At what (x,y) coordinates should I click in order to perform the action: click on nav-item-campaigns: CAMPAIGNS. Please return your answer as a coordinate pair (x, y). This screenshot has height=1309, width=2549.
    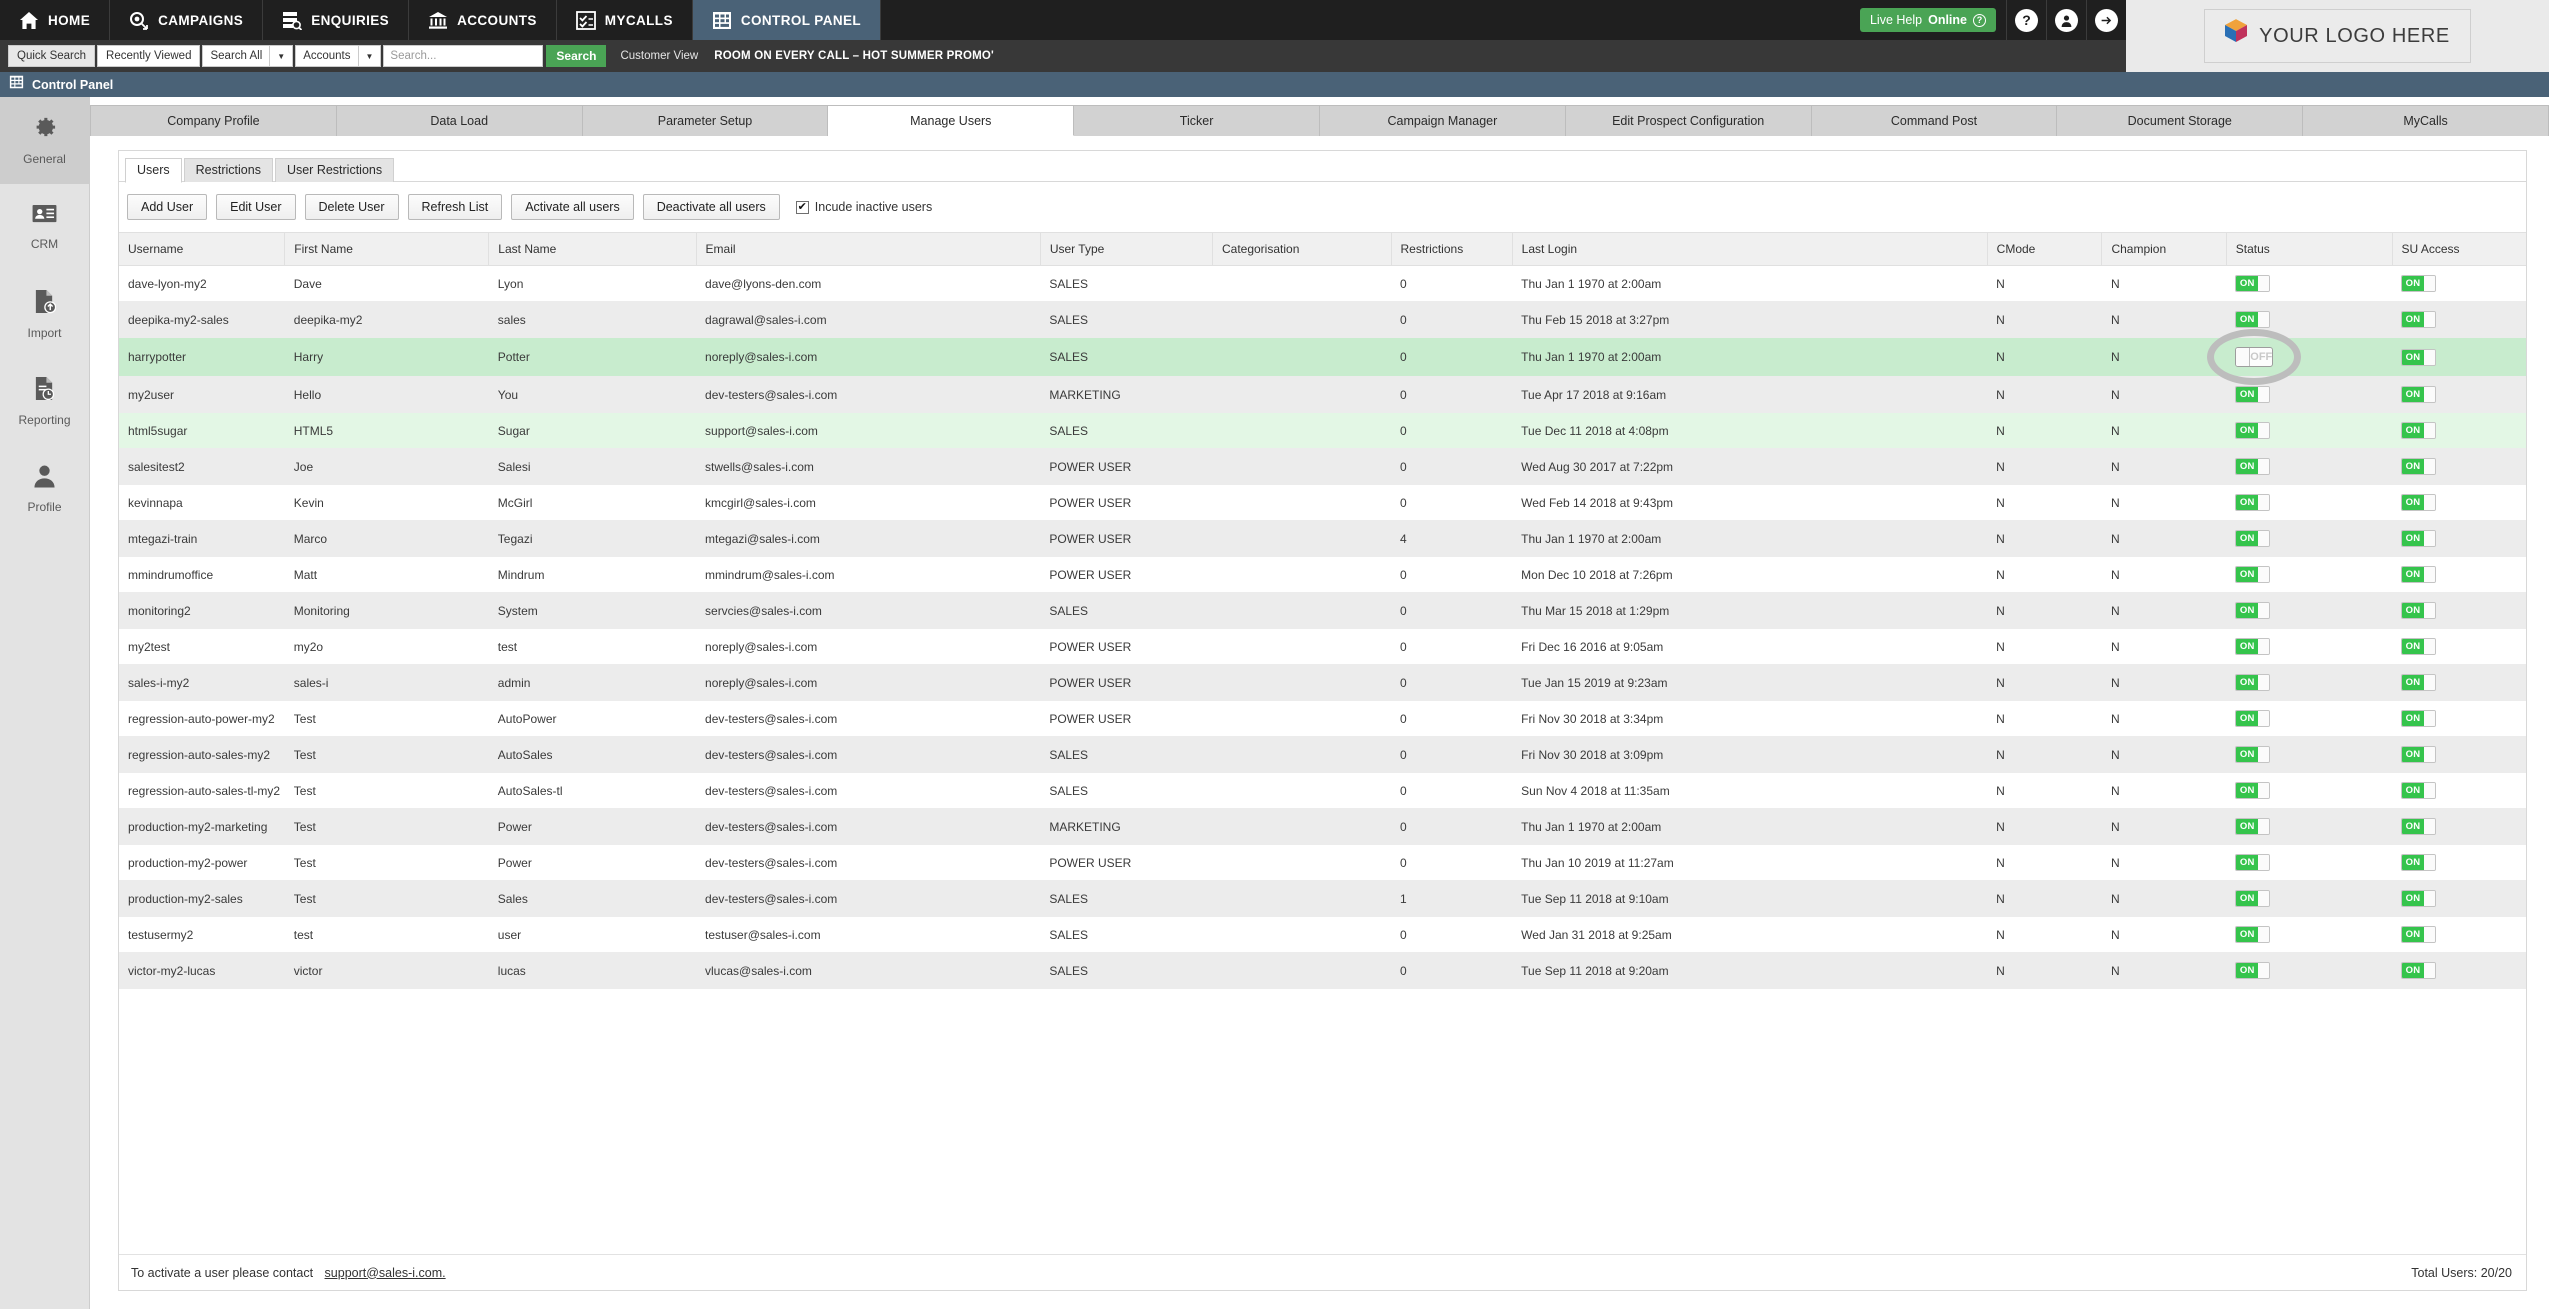
    Looking at the image, I should click on (187, 20).